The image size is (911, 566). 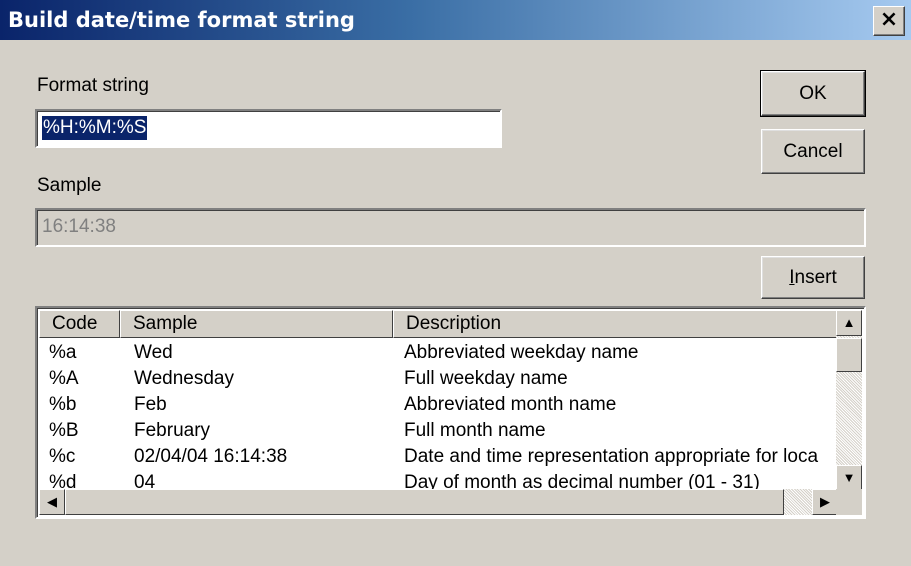 What do you see at coordinates (849, 400) in the screenshot?
I see `vertical-scrollbar: ▲ ▼` at bounding box center [849, 400].